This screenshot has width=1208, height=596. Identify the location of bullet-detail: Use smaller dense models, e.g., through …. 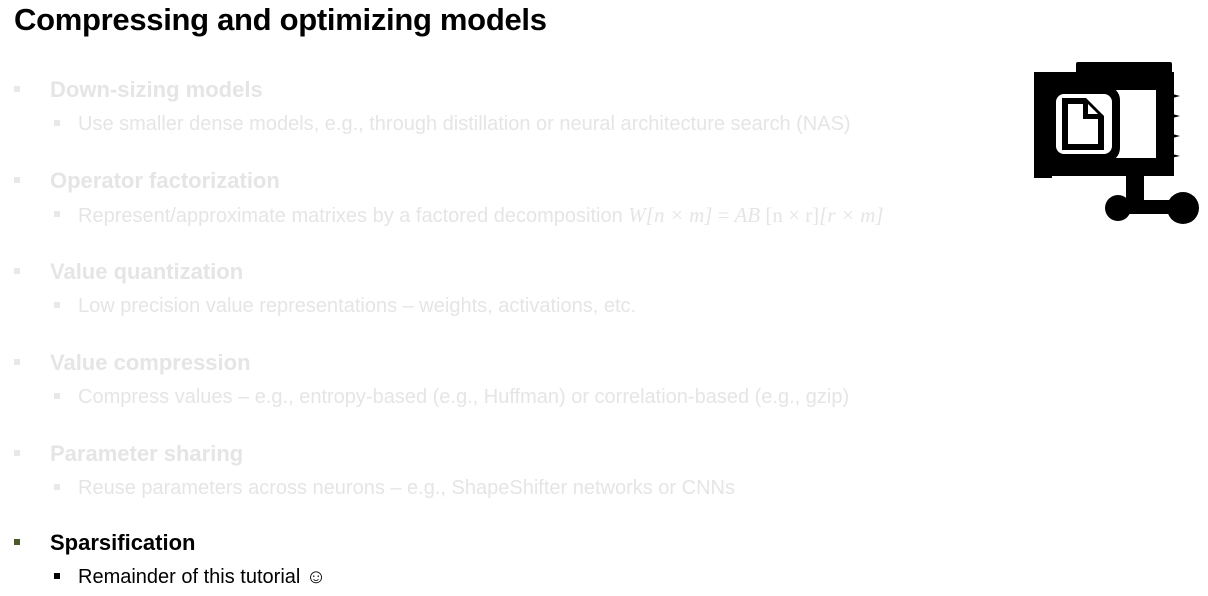
(464, 124).